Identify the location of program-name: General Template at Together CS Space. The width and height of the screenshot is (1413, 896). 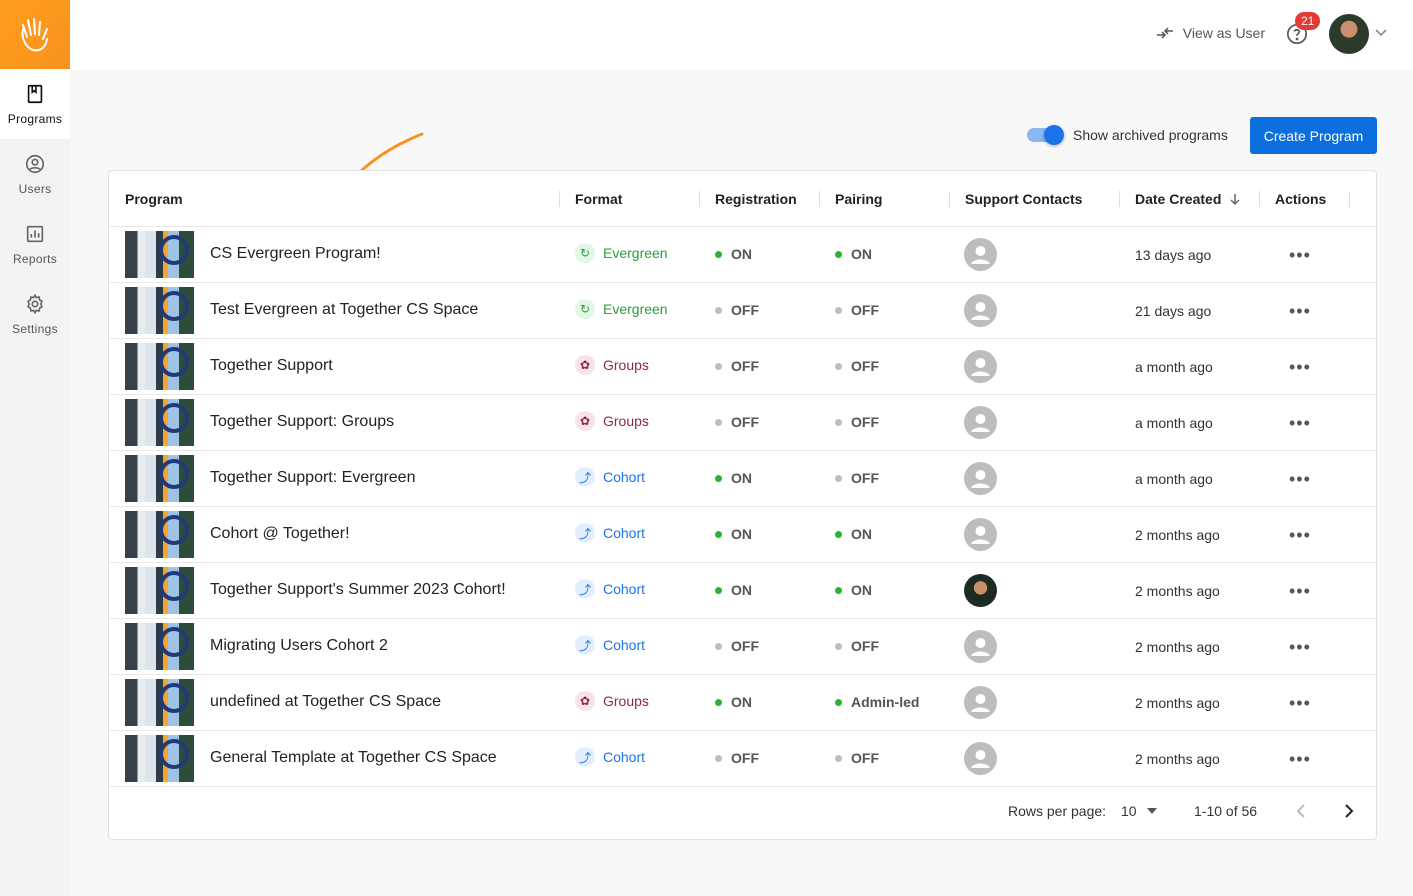
(353, 758).